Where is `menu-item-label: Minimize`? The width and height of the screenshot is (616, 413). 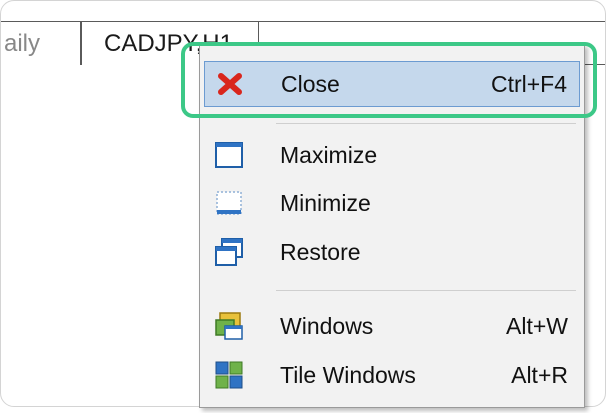
menu-item-label: Minimize is located at coordinates (325, 202).